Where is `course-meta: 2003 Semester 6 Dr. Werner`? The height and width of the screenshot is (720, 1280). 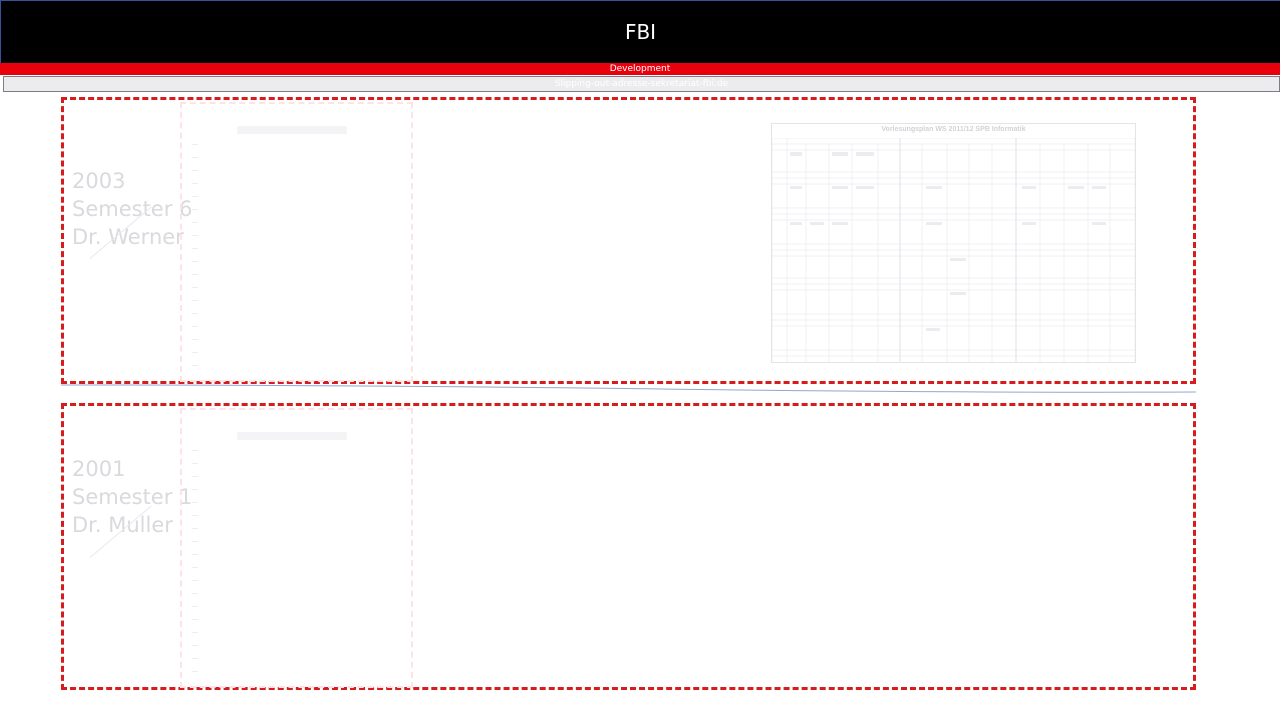 course-meta: 2003 Semester 6 Dr. Werner is located at coordinates (132, 209).